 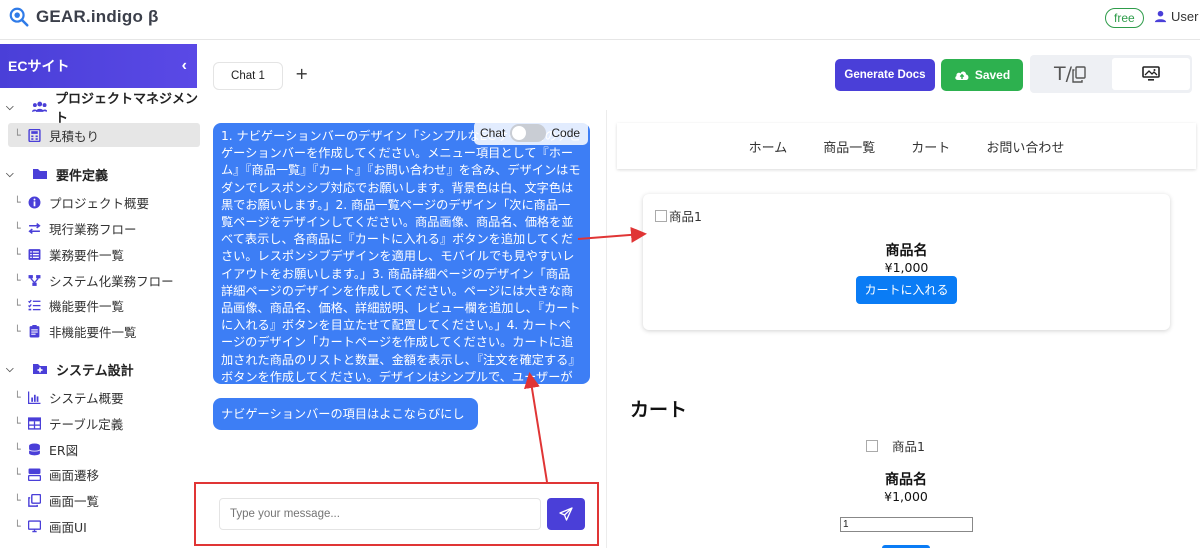 What do you see at coordinates (68, 527) in the screenshot?
I see `sidebar-item-label: 画面UI` at bounding box center [68, 527].